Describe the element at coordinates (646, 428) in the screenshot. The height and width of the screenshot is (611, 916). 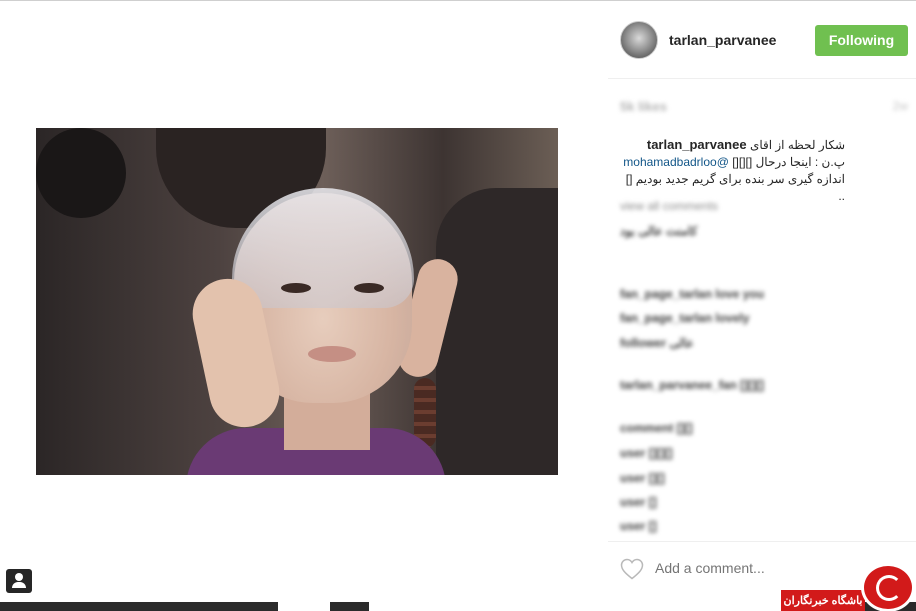
I see `comment-user: comment` at that location.